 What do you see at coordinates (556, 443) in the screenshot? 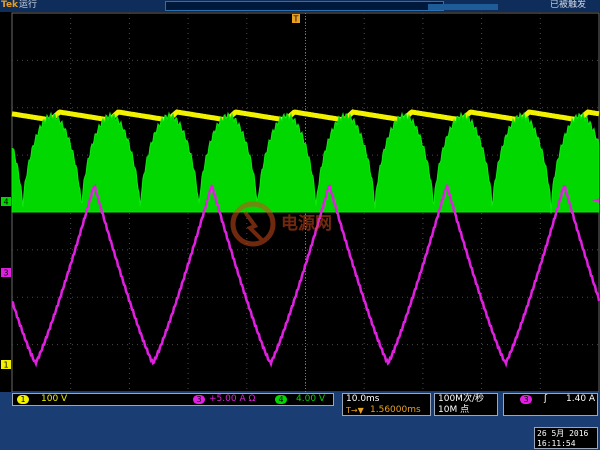
I see `time: 16:11:54` at bounding box center [556, 443].